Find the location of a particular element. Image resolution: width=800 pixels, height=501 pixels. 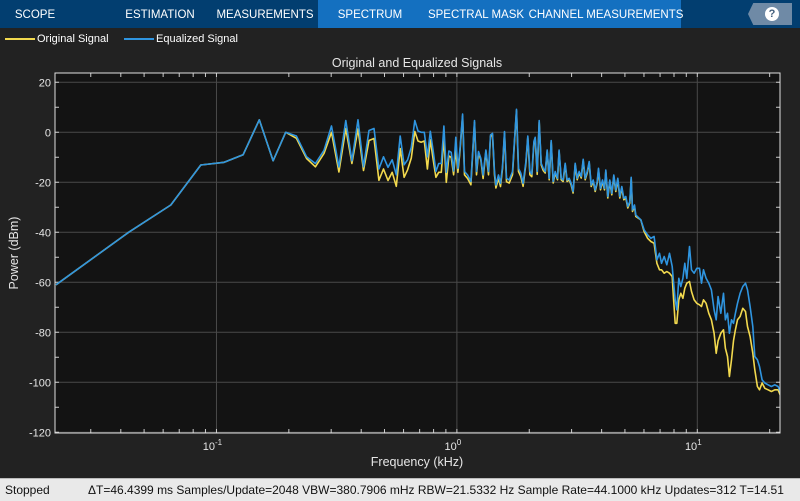

tab-spectrum: SPECTRUM is located at coordinates (370, 14).